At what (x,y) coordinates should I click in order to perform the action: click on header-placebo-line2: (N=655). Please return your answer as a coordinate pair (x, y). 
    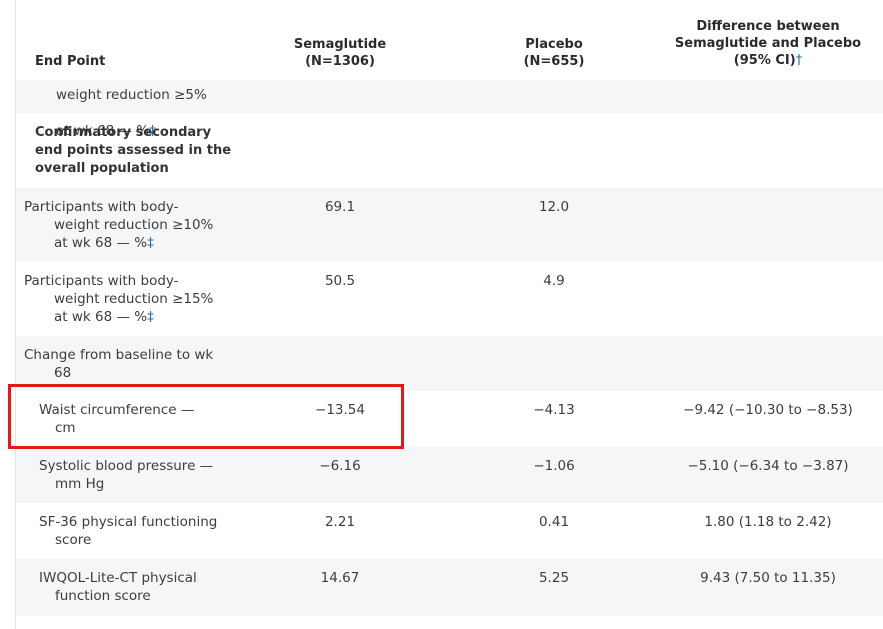
    Looking at the image, I should click on (554, 61).